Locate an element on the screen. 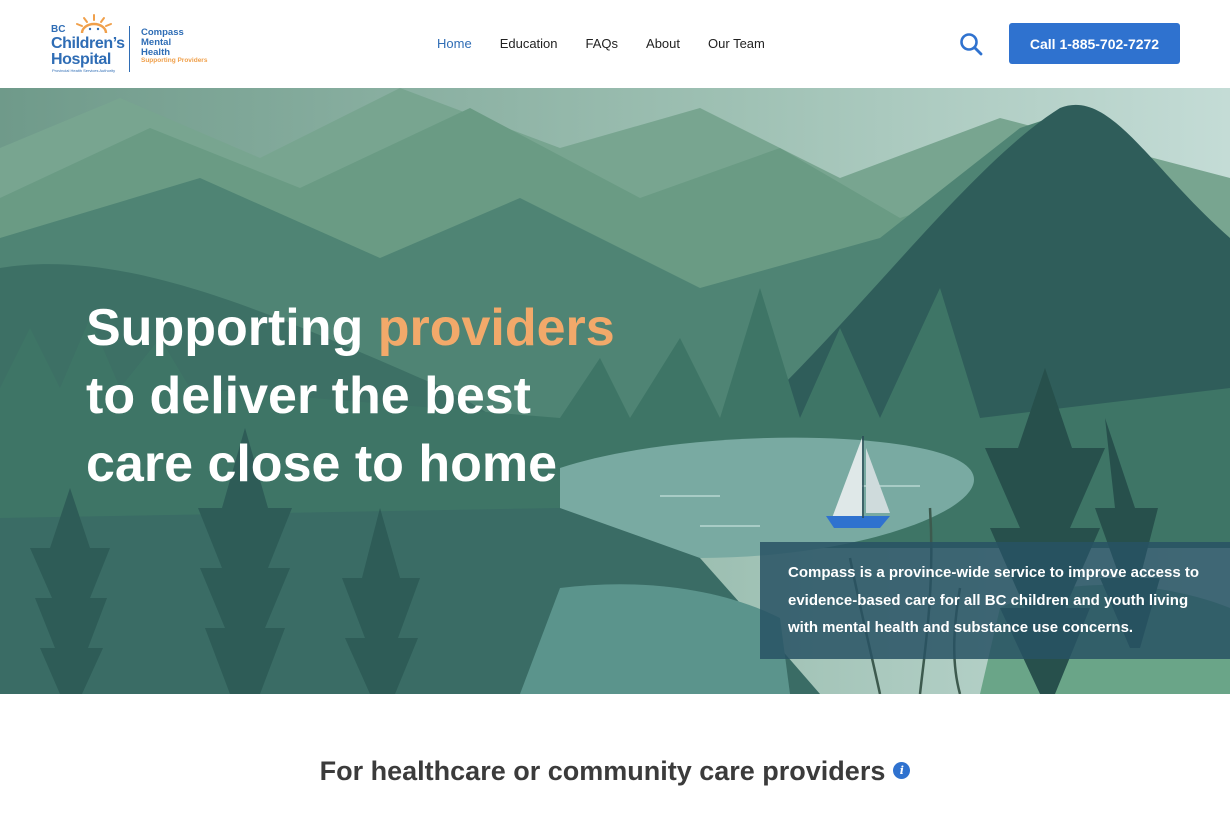 Image resolution: width=1230 pixels, height=822 pixels. main-nav: Home Education FAQs About Our Team is located at coordinates (615, 43).